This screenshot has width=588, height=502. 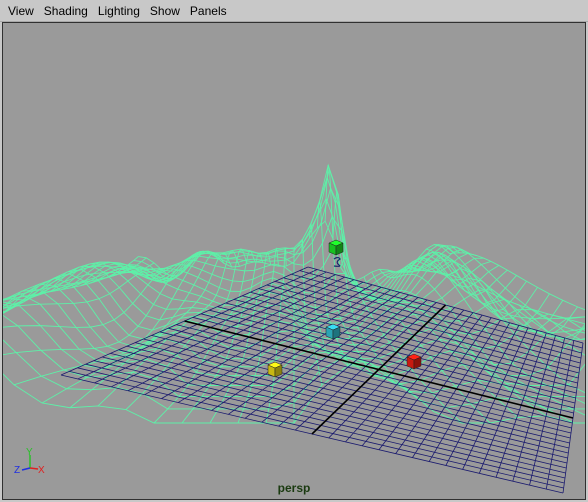 What do you see at coordinates (165, 11) in the screenshot?
I see `menu-show: Show` at bounding box center [165, 11].